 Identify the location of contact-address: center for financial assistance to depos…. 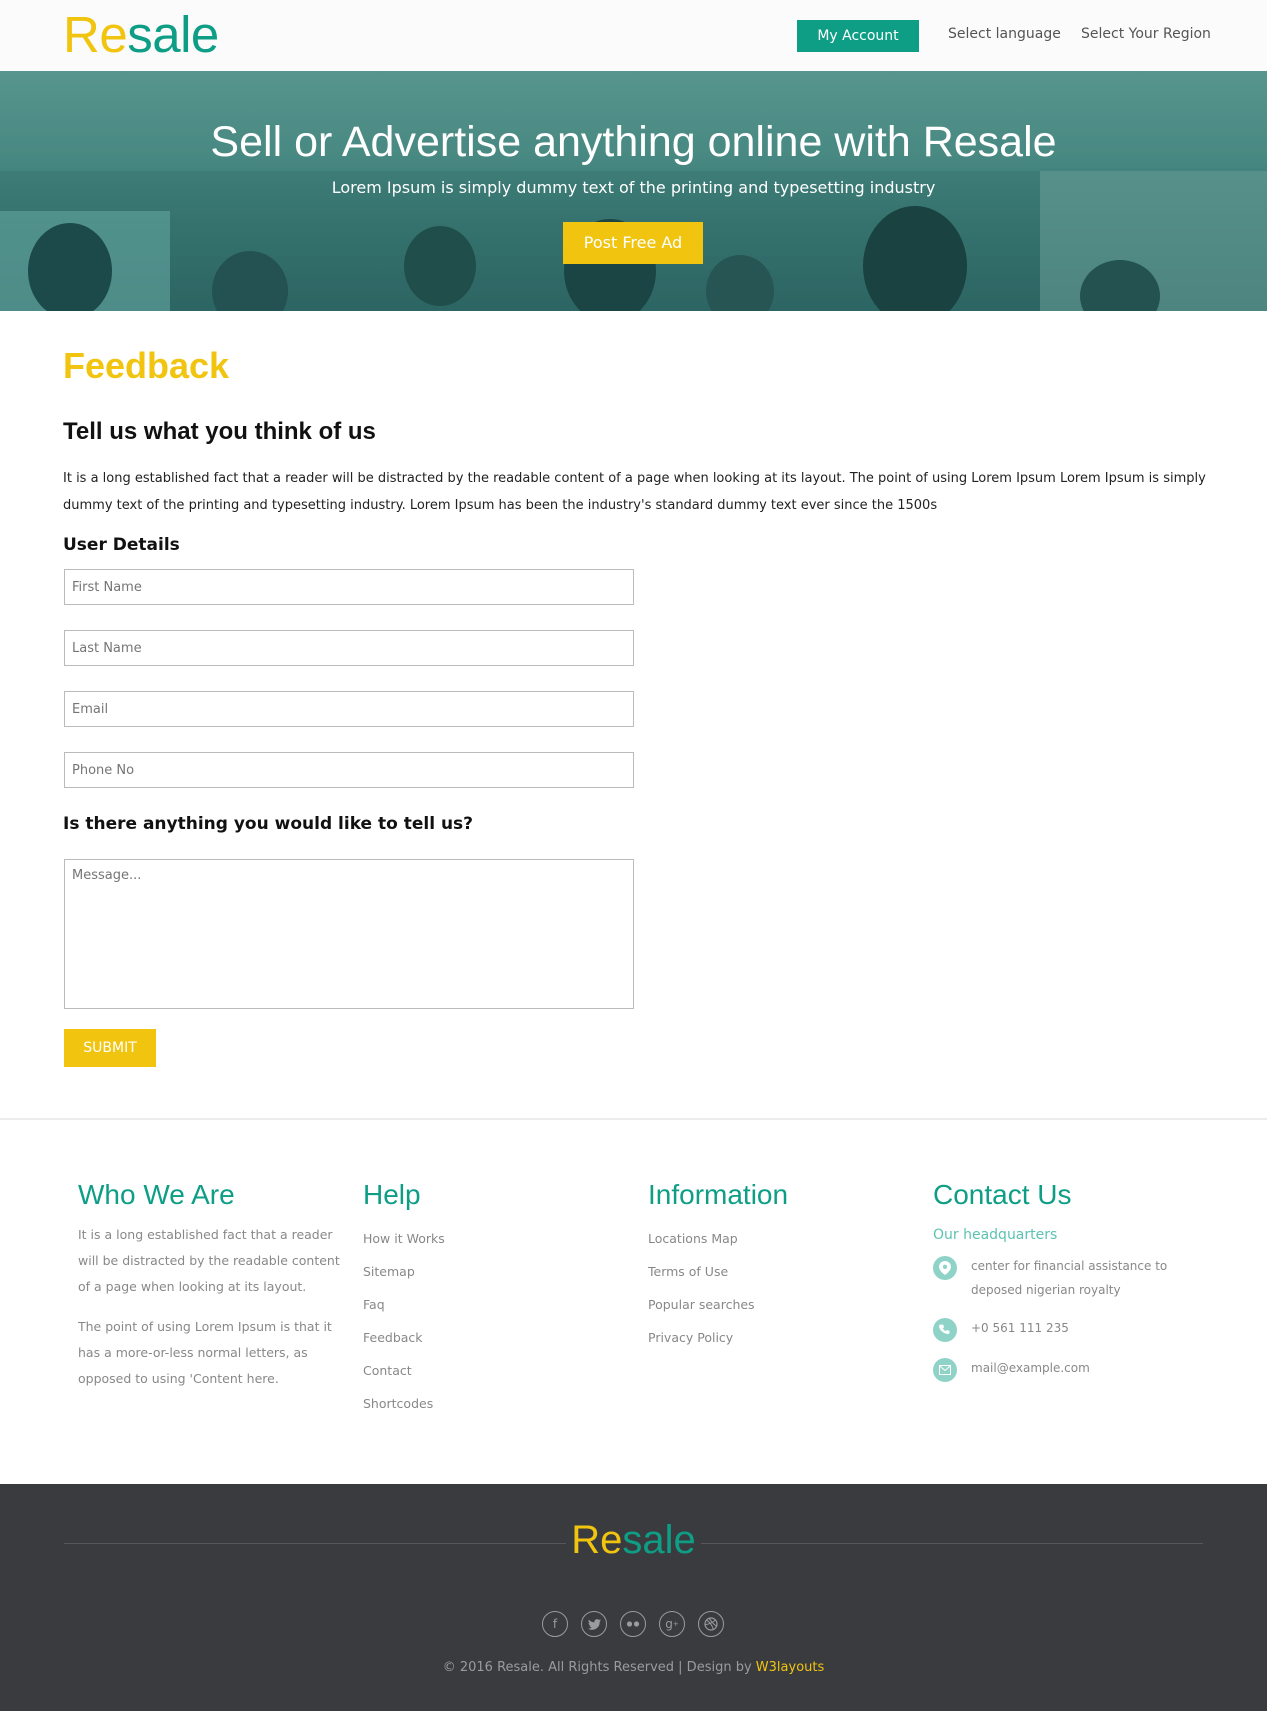
(1057, 1278).